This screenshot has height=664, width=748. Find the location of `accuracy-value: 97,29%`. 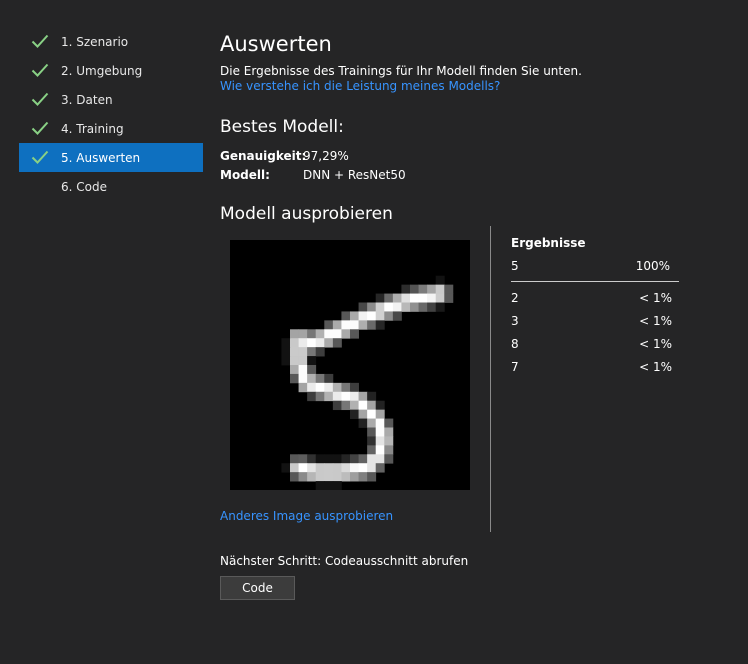

accuracy-value: 97,29% is located at coordinates (326, 155).